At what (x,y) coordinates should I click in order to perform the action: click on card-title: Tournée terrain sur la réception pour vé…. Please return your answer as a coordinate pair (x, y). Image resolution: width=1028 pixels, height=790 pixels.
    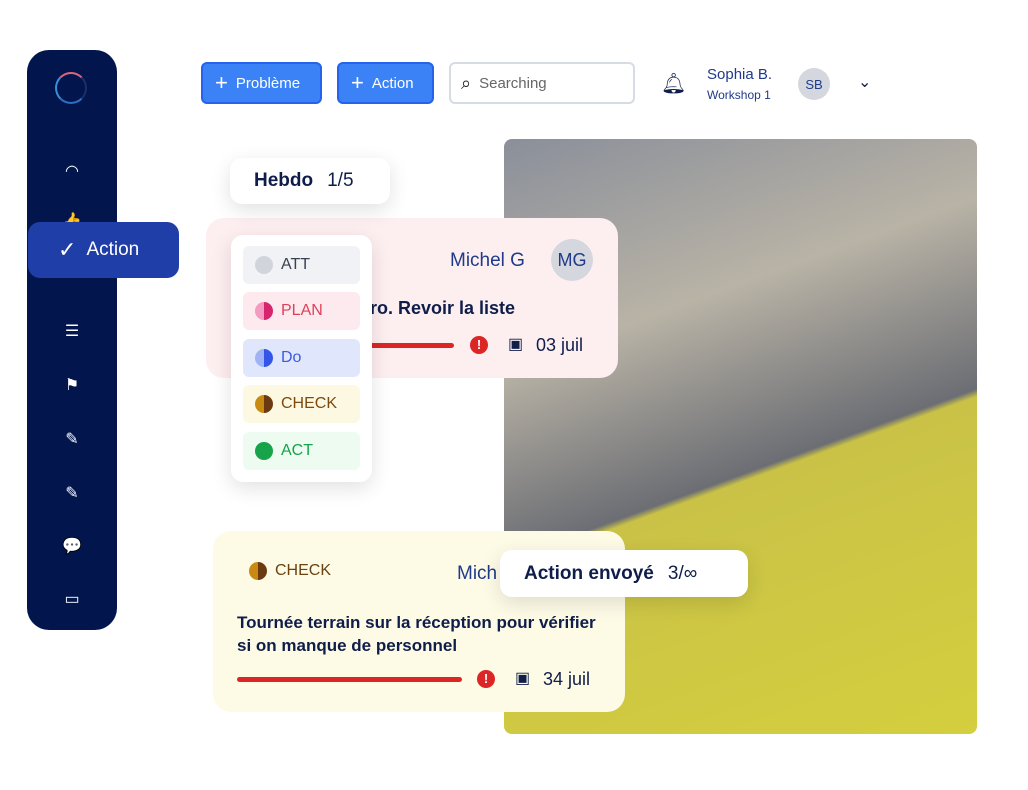
    Looking at the image, I should click on (416, 634).